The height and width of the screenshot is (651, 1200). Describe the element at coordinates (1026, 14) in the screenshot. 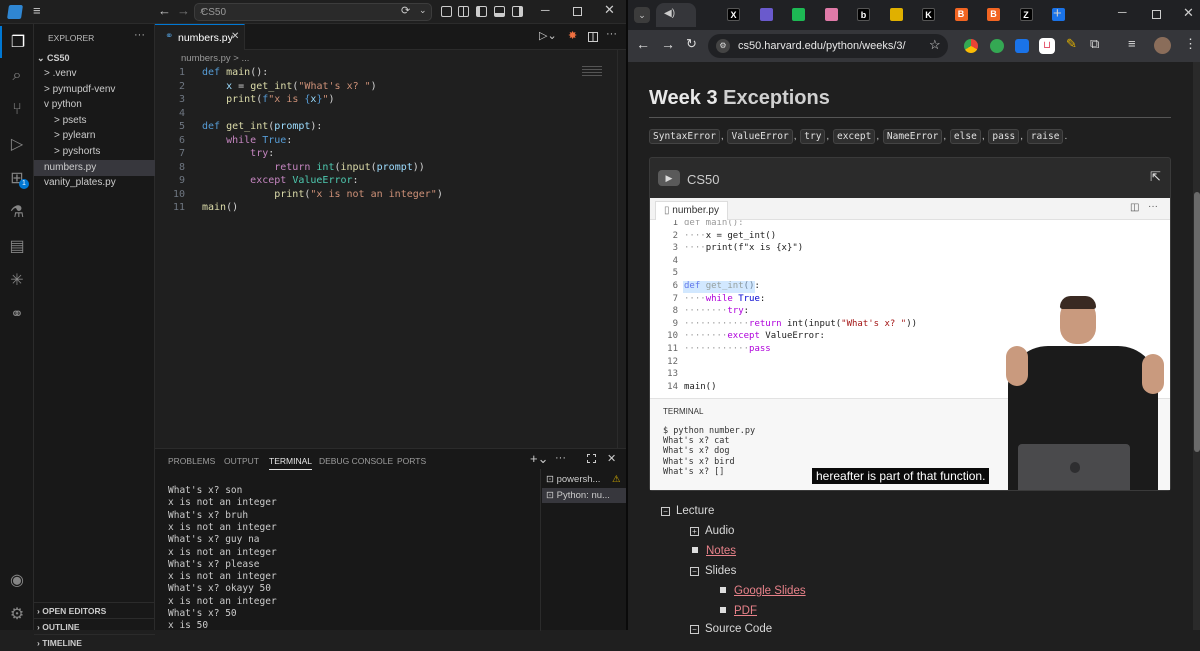

I see `pinned-tab-icon: Z` at that location.